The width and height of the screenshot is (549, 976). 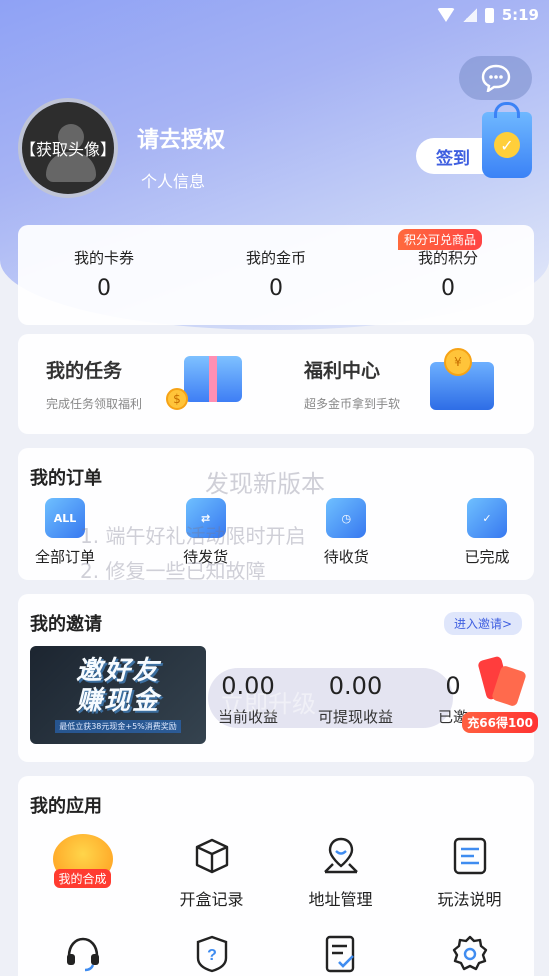 I want to click on recharge-badge: 充66得100, so click(x=500, y=722).